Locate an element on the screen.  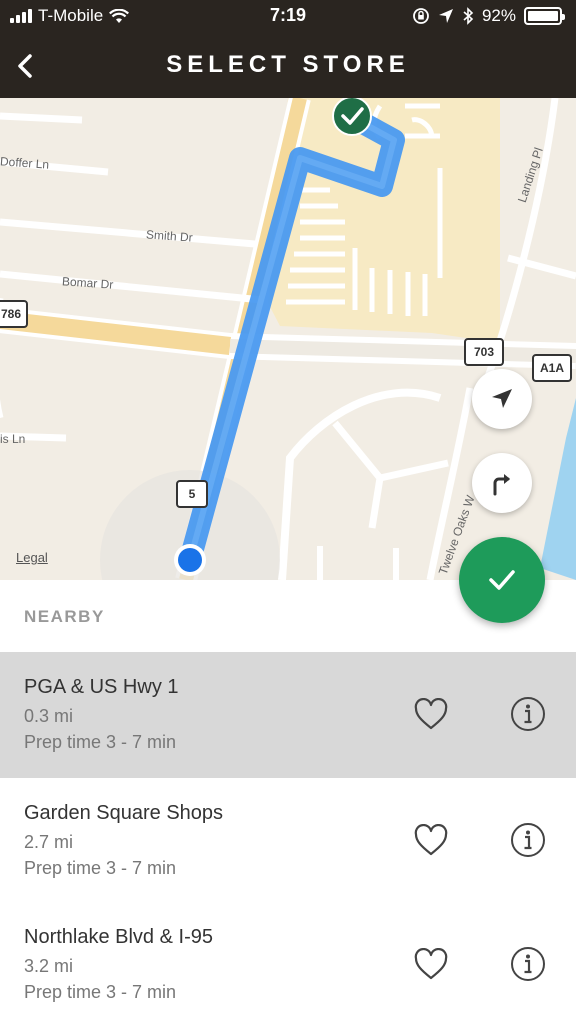
nearby-label: NEARBY is located at coordinates (64, 616).